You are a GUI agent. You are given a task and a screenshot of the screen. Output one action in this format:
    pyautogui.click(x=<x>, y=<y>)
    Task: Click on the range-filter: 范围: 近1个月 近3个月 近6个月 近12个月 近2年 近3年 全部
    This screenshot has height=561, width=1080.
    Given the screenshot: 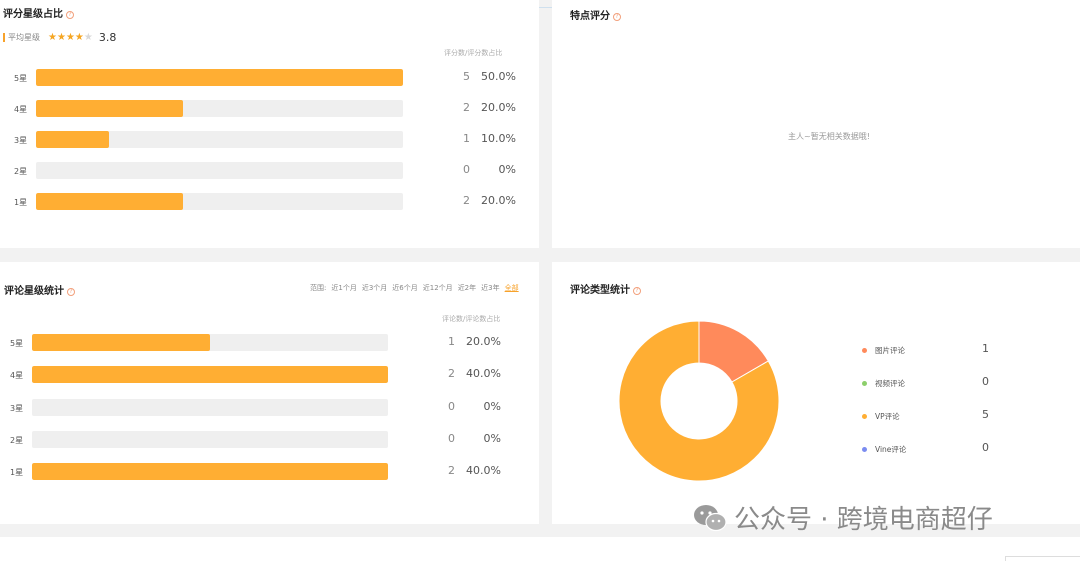 What is the action you would take?
    pyautogui.click(x=417, y=288)
    